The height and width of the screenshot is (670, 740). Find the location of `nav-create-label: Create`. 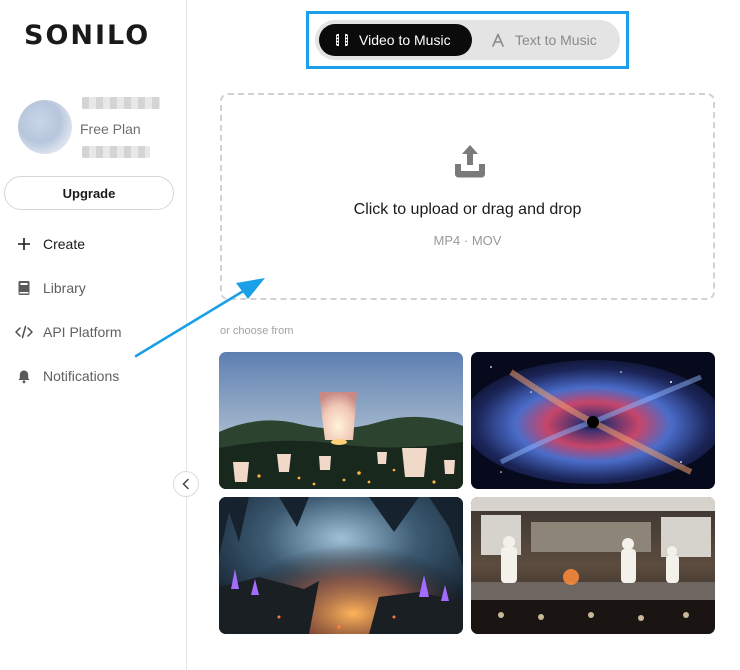

nav-create-label: Create is located at coordinates (64, 244).